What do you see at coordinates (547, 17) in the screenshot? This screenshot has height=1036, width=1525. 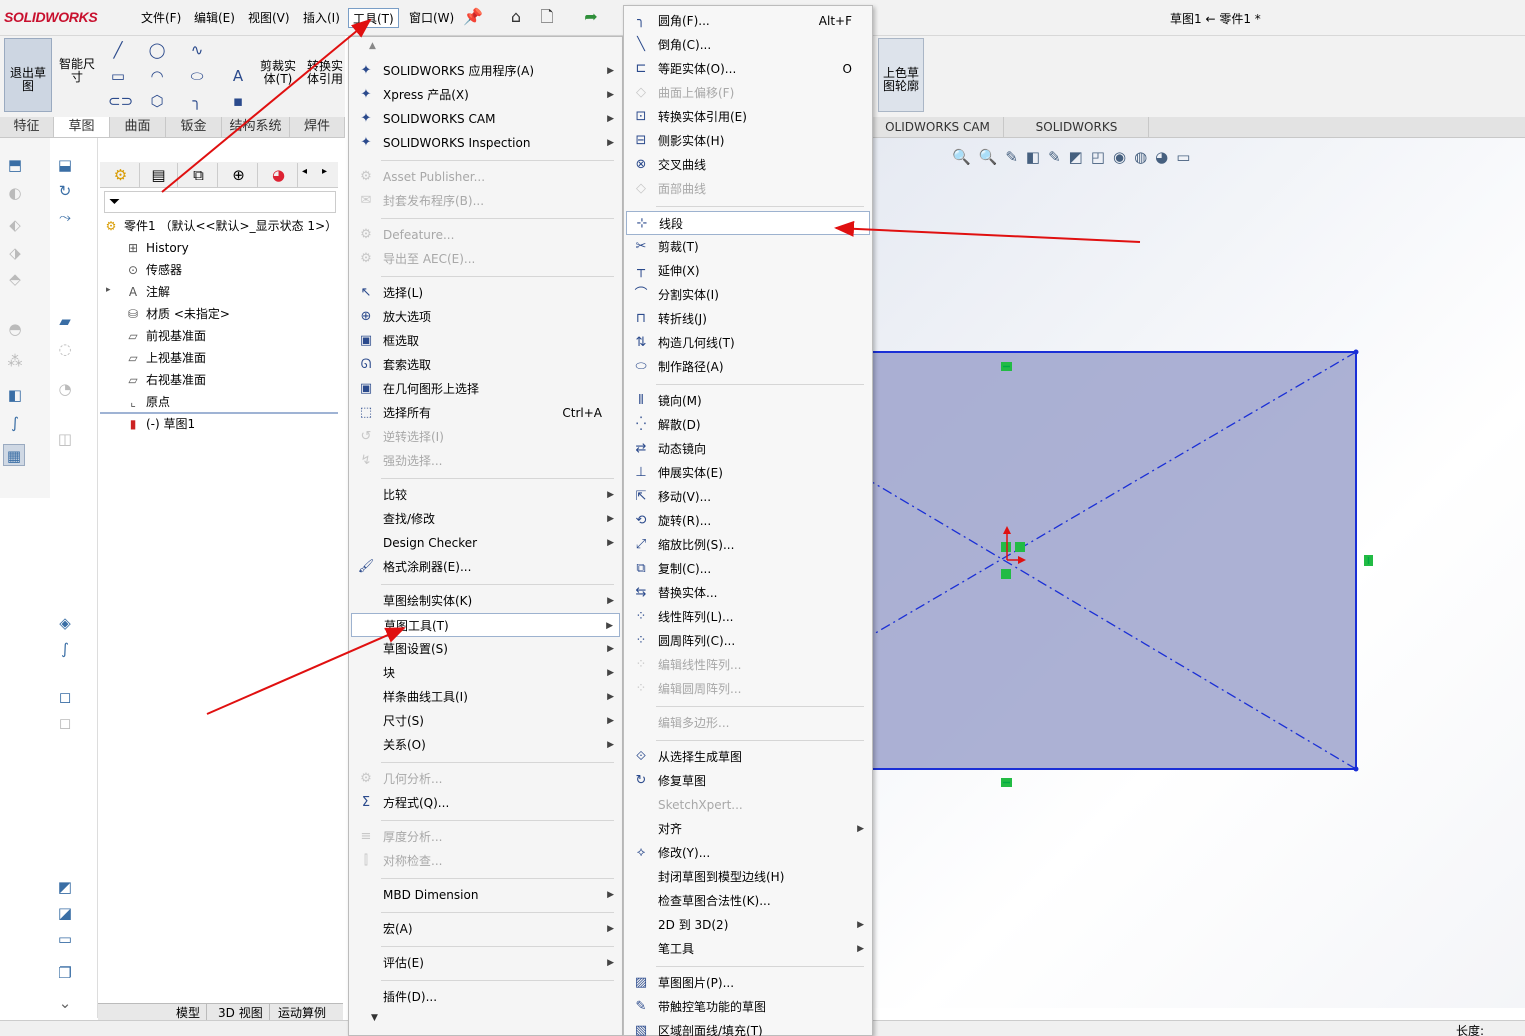 I see `new-document-icon: 🗋` at bounding box center [547, 17].